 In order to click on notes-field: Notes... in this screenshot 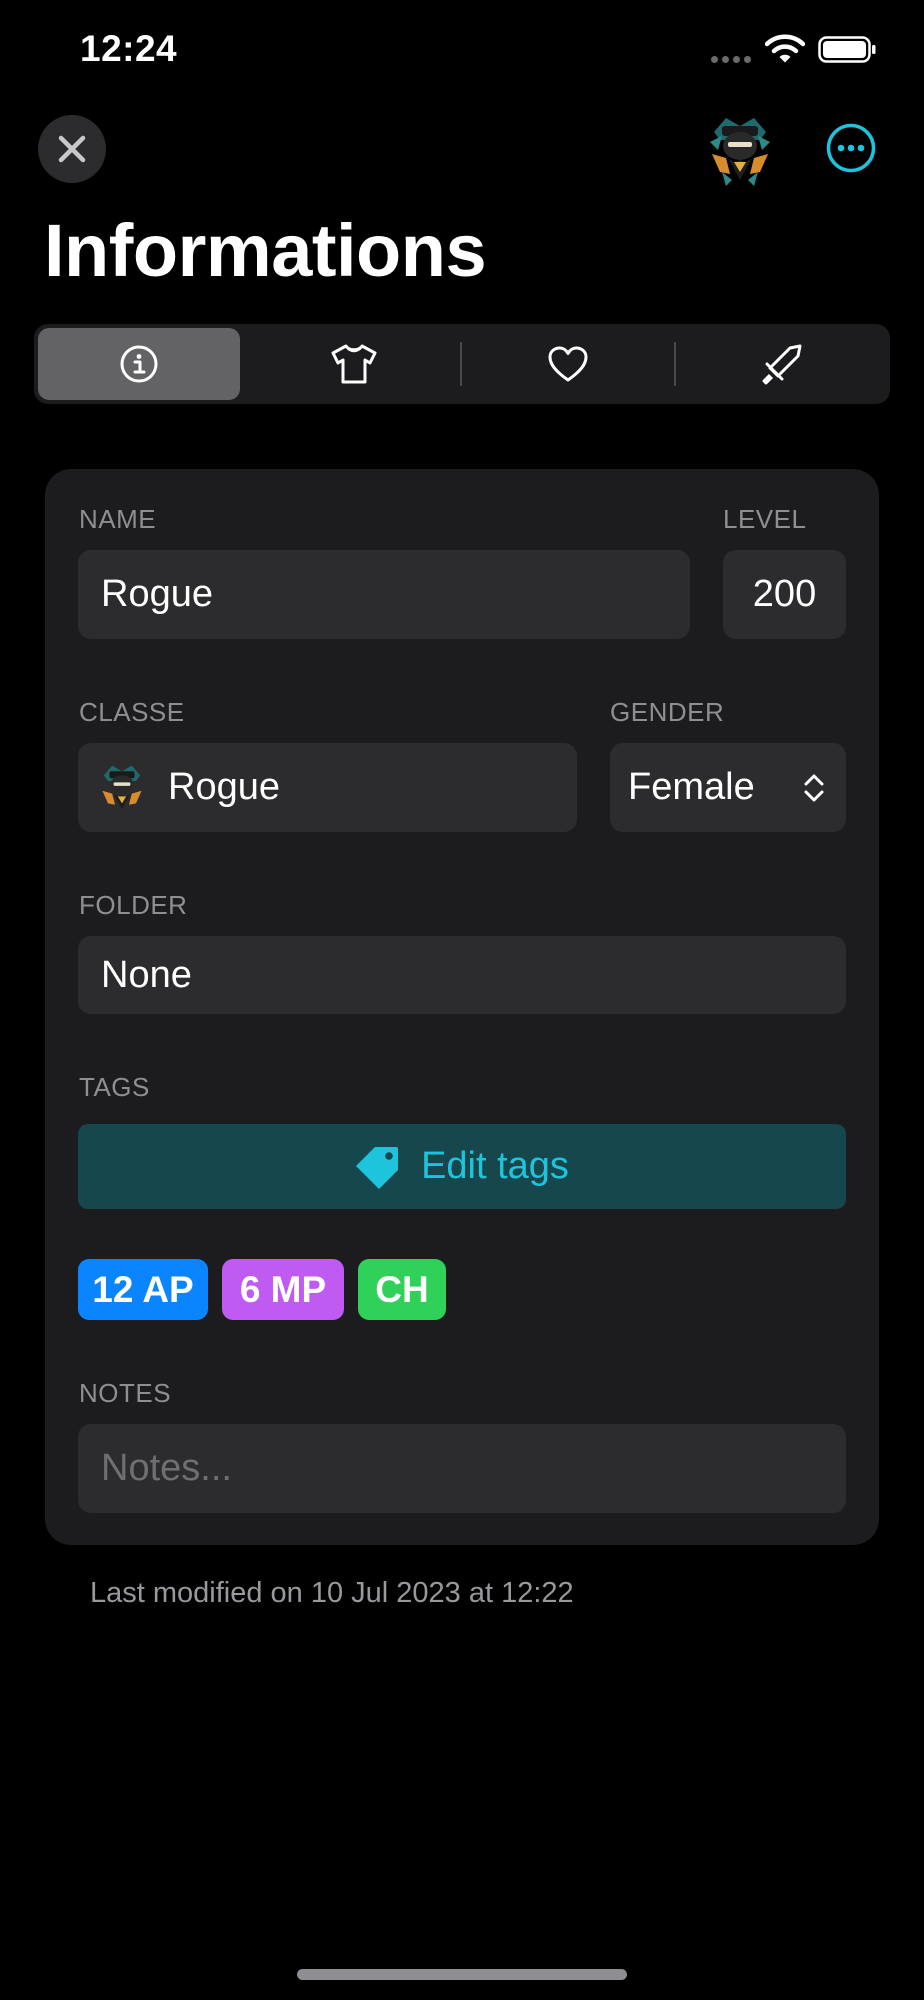, I will do `click(462, 1468)`.